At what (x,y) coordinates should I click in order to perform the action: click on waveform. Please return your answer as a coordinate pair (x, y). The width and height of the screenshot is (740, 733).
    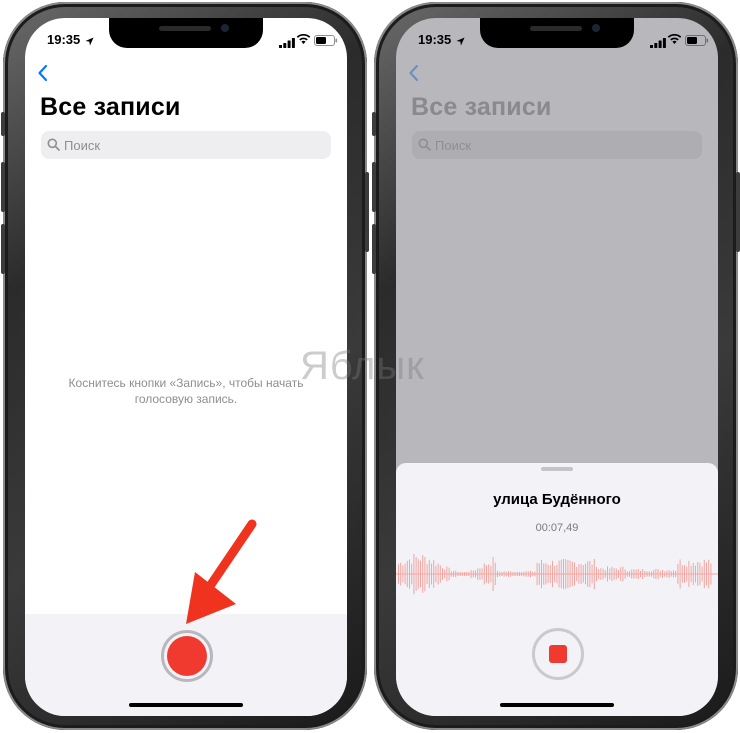
    Looking at the image, I should click on (557, 574).